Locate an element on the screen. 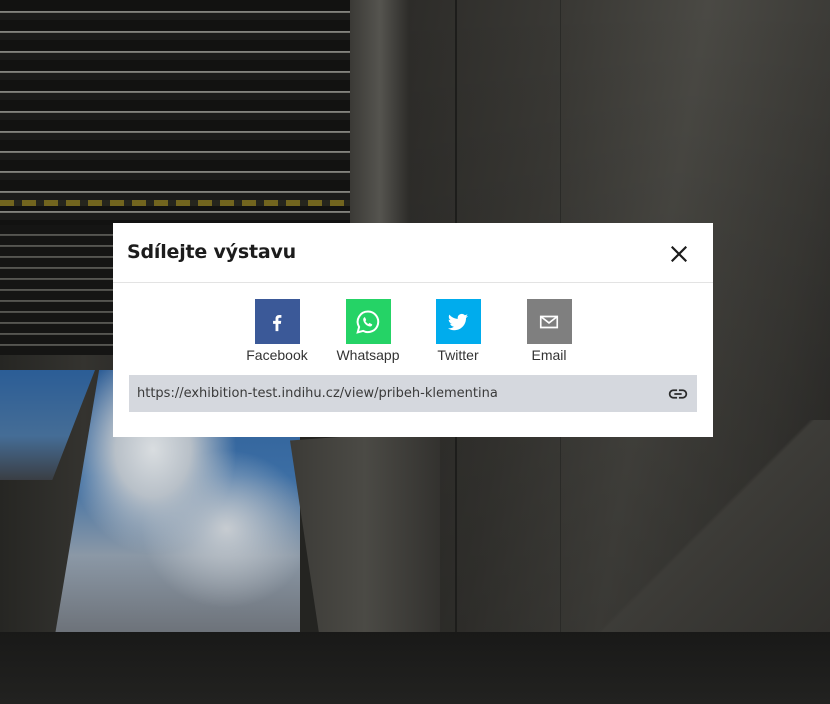  email-tile is located at coordinates (549, 321).